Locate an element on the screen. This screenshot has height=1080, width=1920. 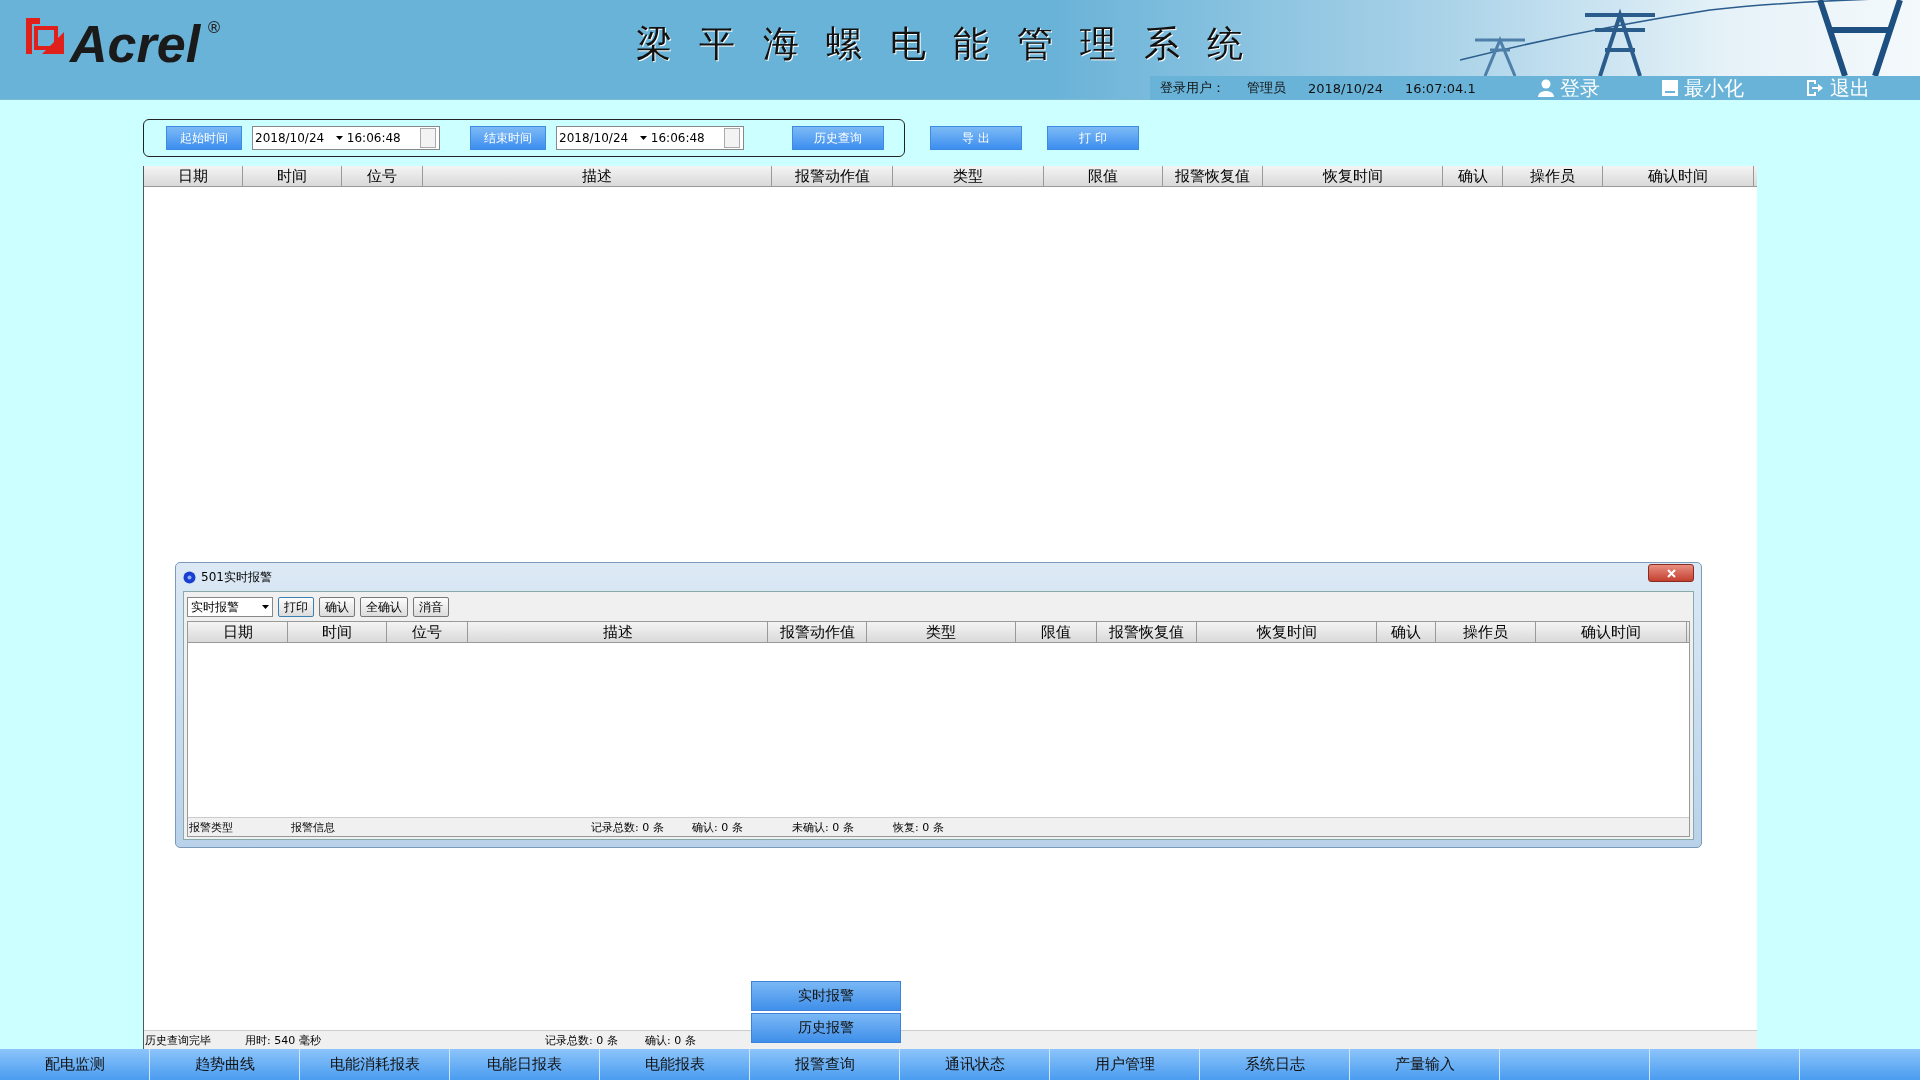
status-text: 恢复: 0 条 is located at coordinates (918, 827).